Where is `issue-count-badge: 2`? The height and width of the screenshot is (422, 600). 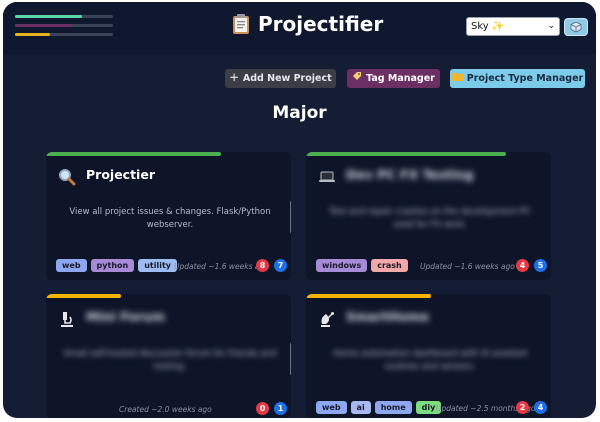
issue-count-badge: 2 is located at coordinates (522, 407).